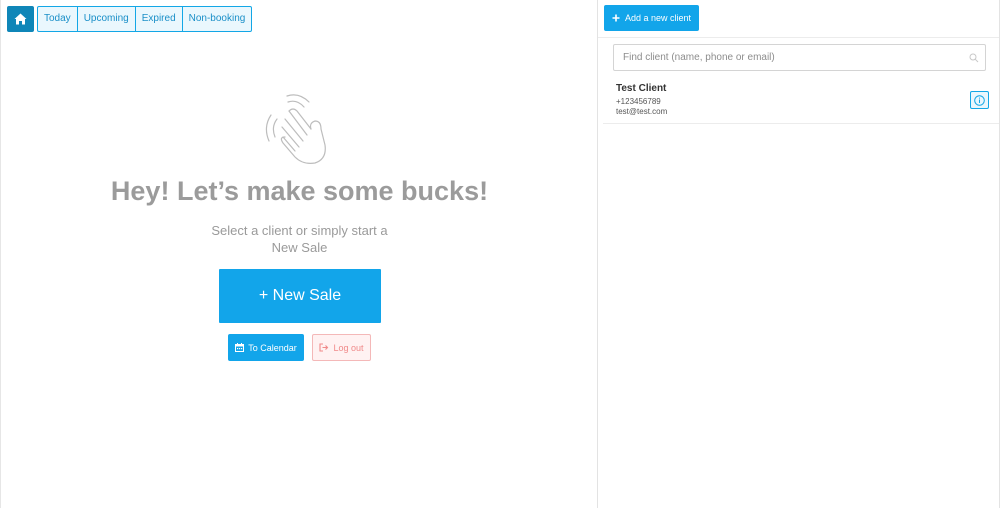  I want to click on waving-hand-icon, so click(295, 129).